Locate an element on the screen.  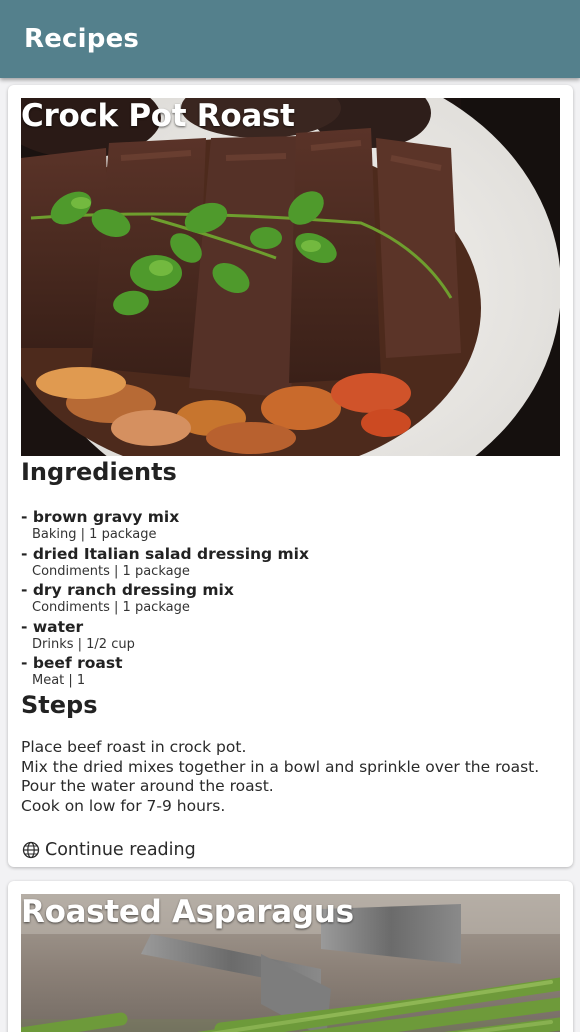
recipe-title: Crock Pot Roast is located at coordinates (158, 116).